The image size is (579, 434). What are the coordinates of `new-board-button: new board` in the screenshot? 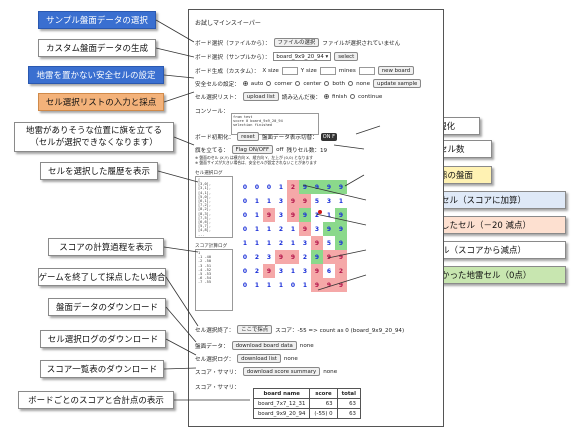 It's located at (396, 70).